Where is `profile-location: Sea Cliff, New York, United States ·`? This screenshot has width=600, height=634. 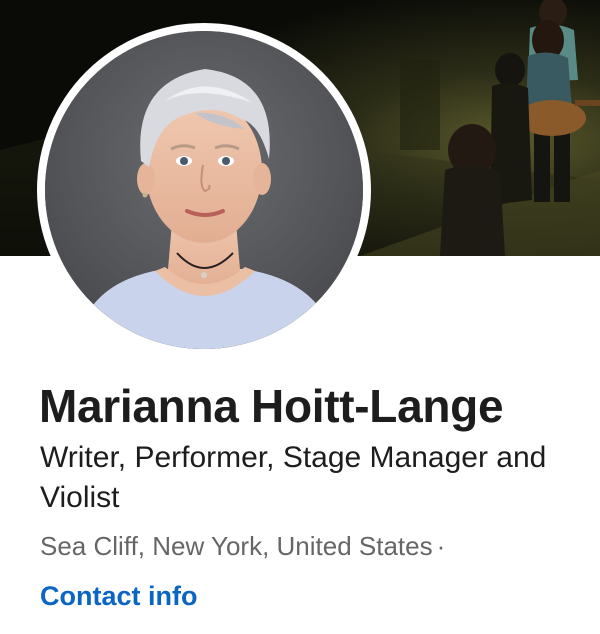 profile-location: Sea Cliff, New York, United States · is located at coordinates (242, 546).